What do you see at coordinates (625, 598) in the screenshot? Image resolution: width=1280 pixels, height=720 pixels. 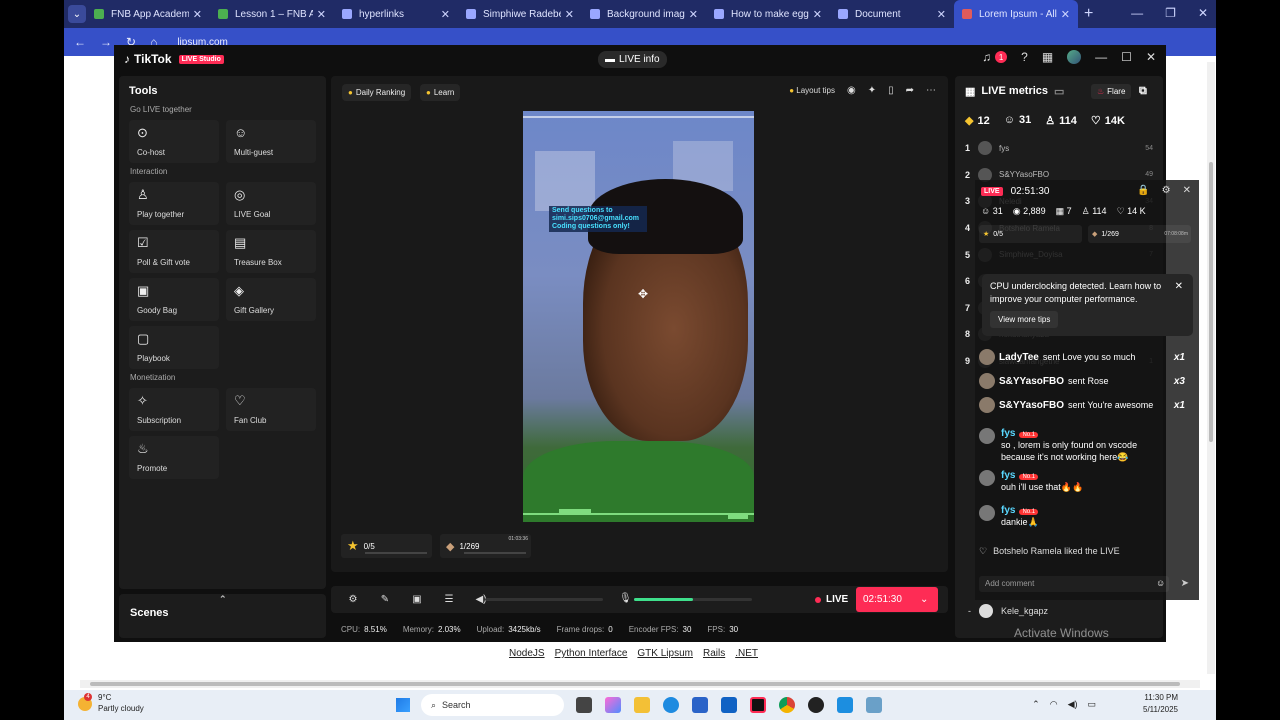 I see `microphone-icon: 🎙` at bounding box center [625, 598].